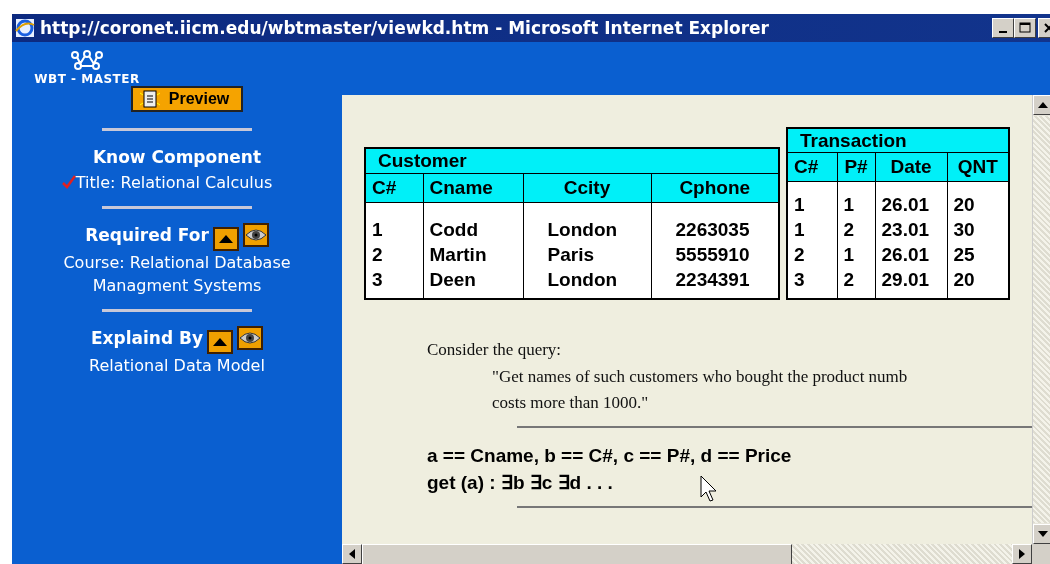  What do you see at coordinates (473, 188) in the screenshot?
I see `column-header: Cname` at bounding box center [473, 188].